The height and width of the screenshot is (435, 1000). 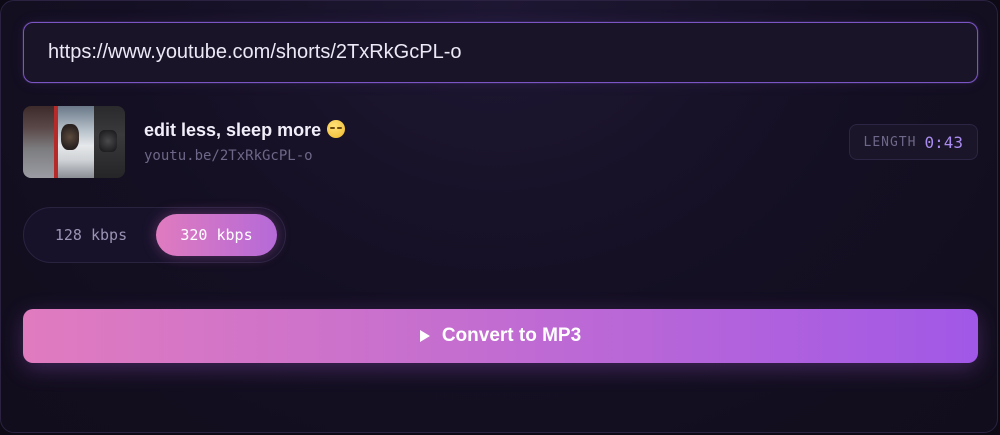 I want to click on video-short-link: youtu.be/2TxRkGcPL-o, so click(x=228, y=156).